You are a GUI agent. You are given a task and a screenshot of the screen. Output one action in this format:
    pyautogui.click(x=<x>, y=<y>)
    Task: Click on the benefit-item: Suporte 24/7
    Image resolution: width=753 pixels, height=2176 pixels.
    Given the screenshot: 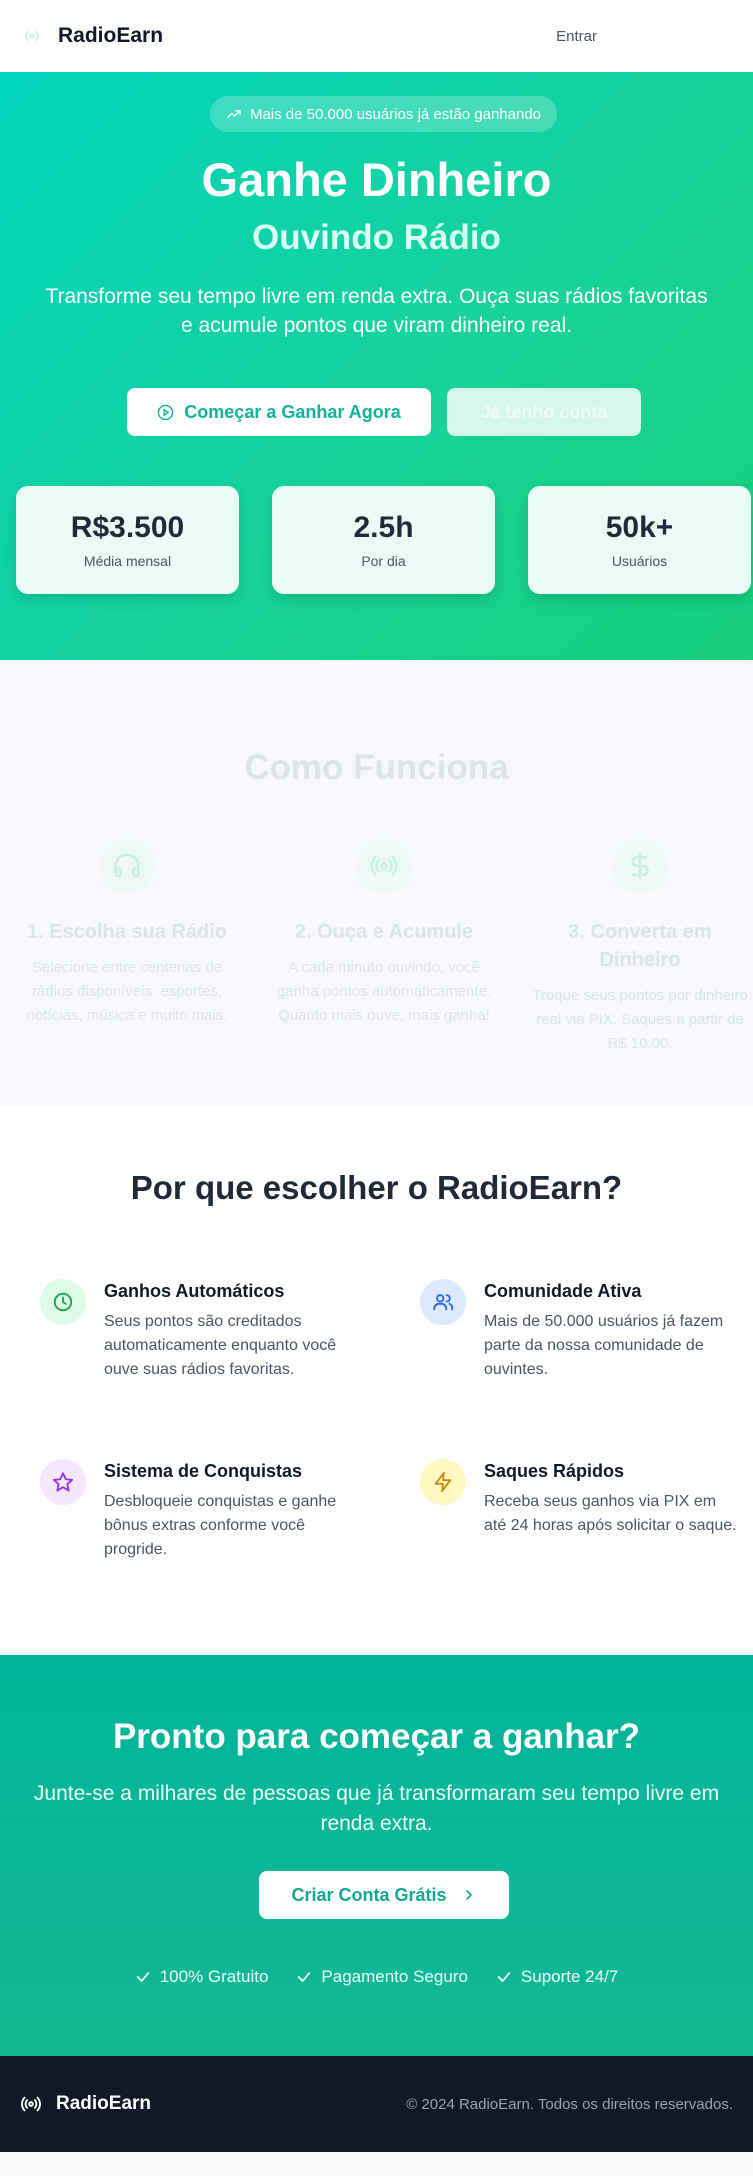 What is the action you would take?
    pyautogui.click(x=557, y=1977)
    